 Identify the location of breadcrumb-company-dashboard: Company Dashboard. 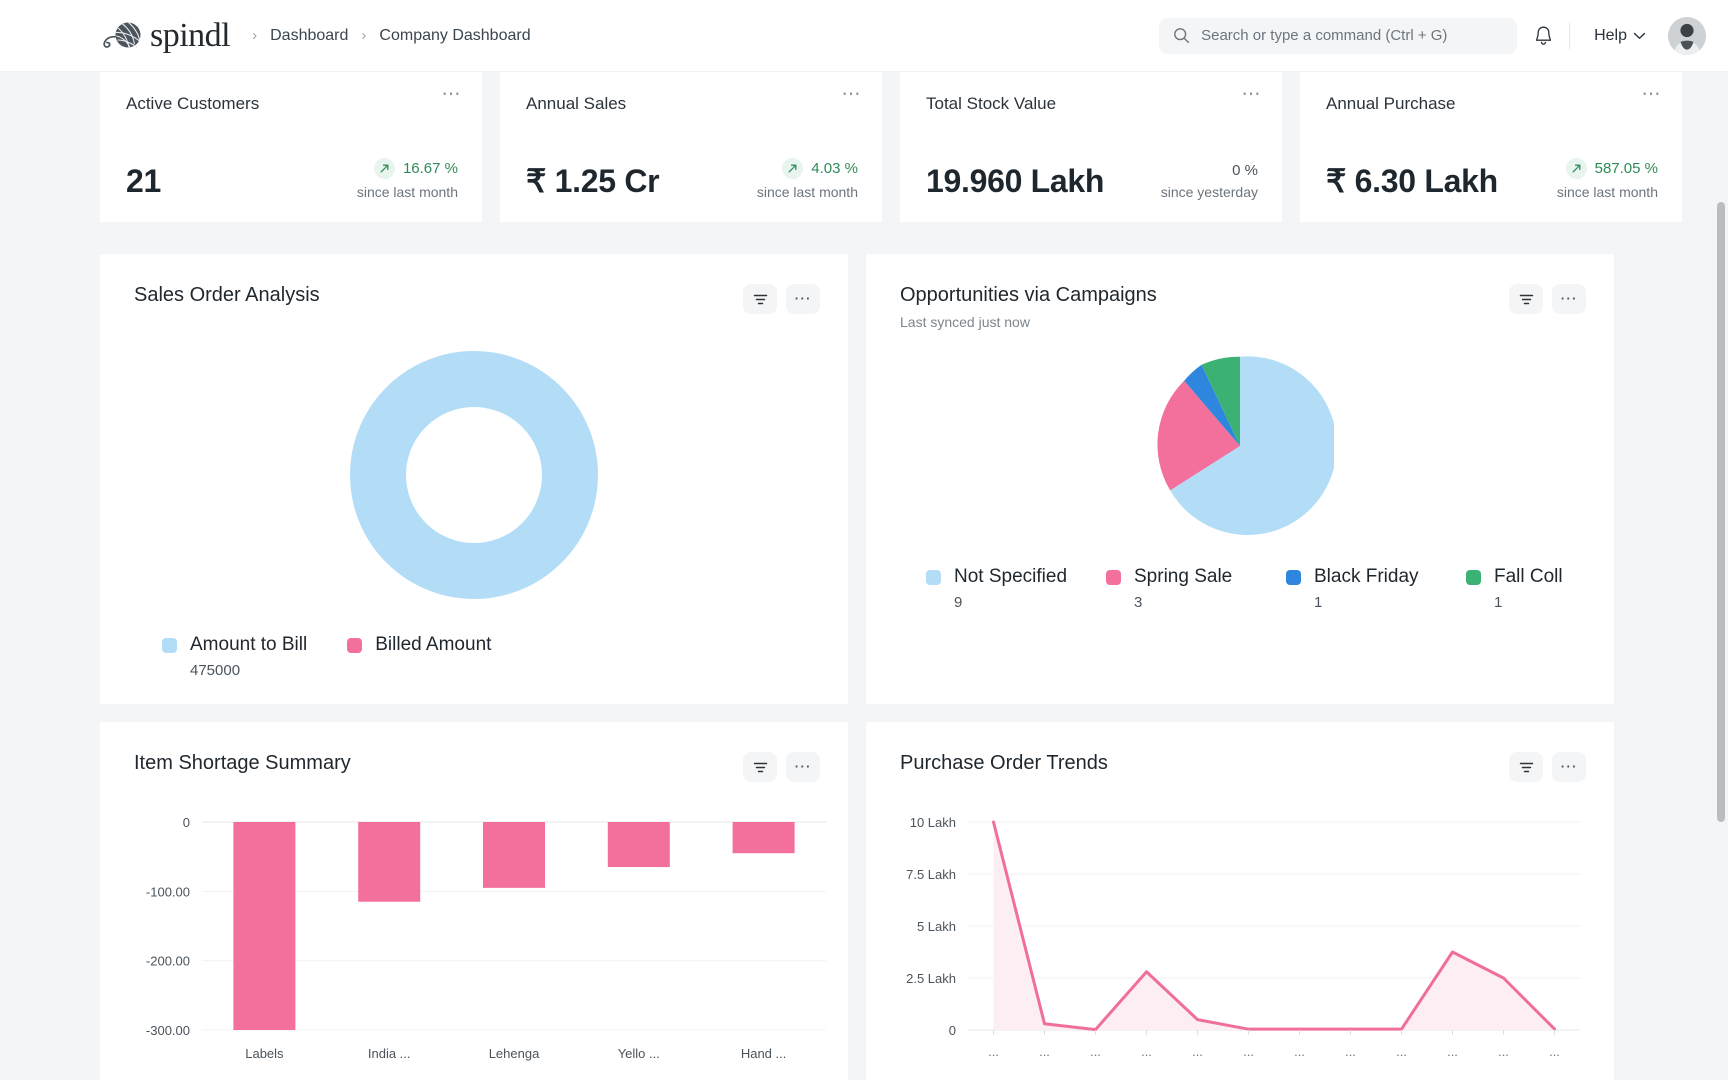
(454, 36).